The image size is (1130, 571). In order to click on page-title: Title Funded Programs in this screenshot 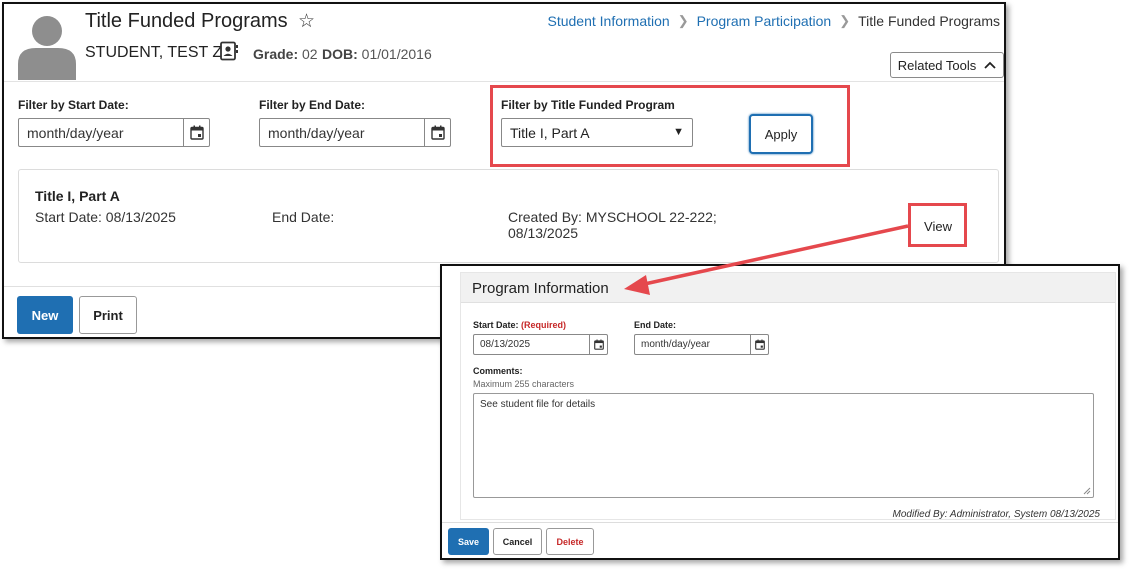, I will do `click(186, 21)`.